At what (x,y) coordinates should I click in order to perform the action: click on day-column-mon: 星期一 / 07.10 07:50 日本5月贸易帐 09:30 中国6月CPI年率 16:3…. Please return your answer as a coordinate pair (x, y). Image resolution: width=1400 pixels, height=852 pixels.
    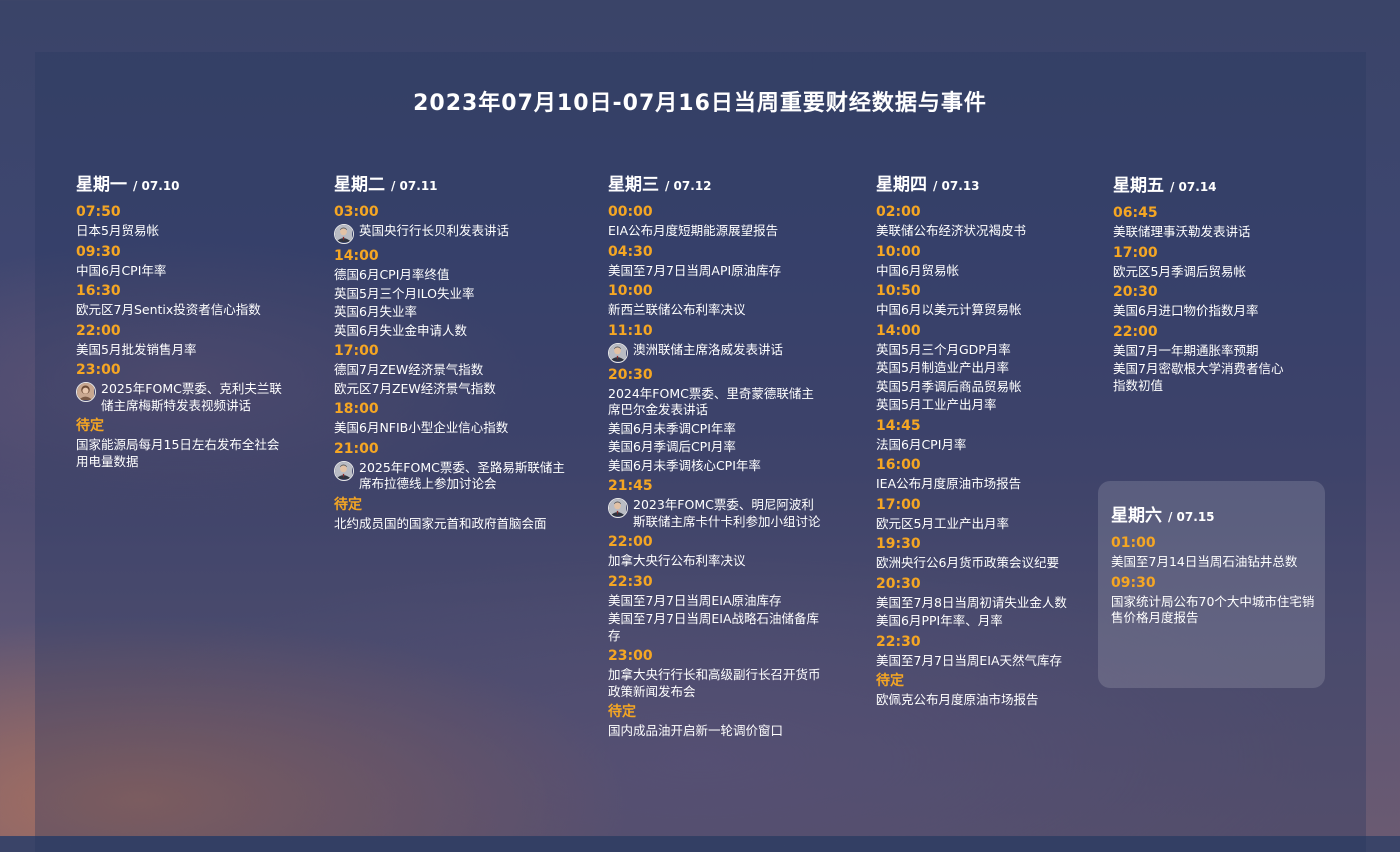
    Looking at the image, I should click on (183, 323).